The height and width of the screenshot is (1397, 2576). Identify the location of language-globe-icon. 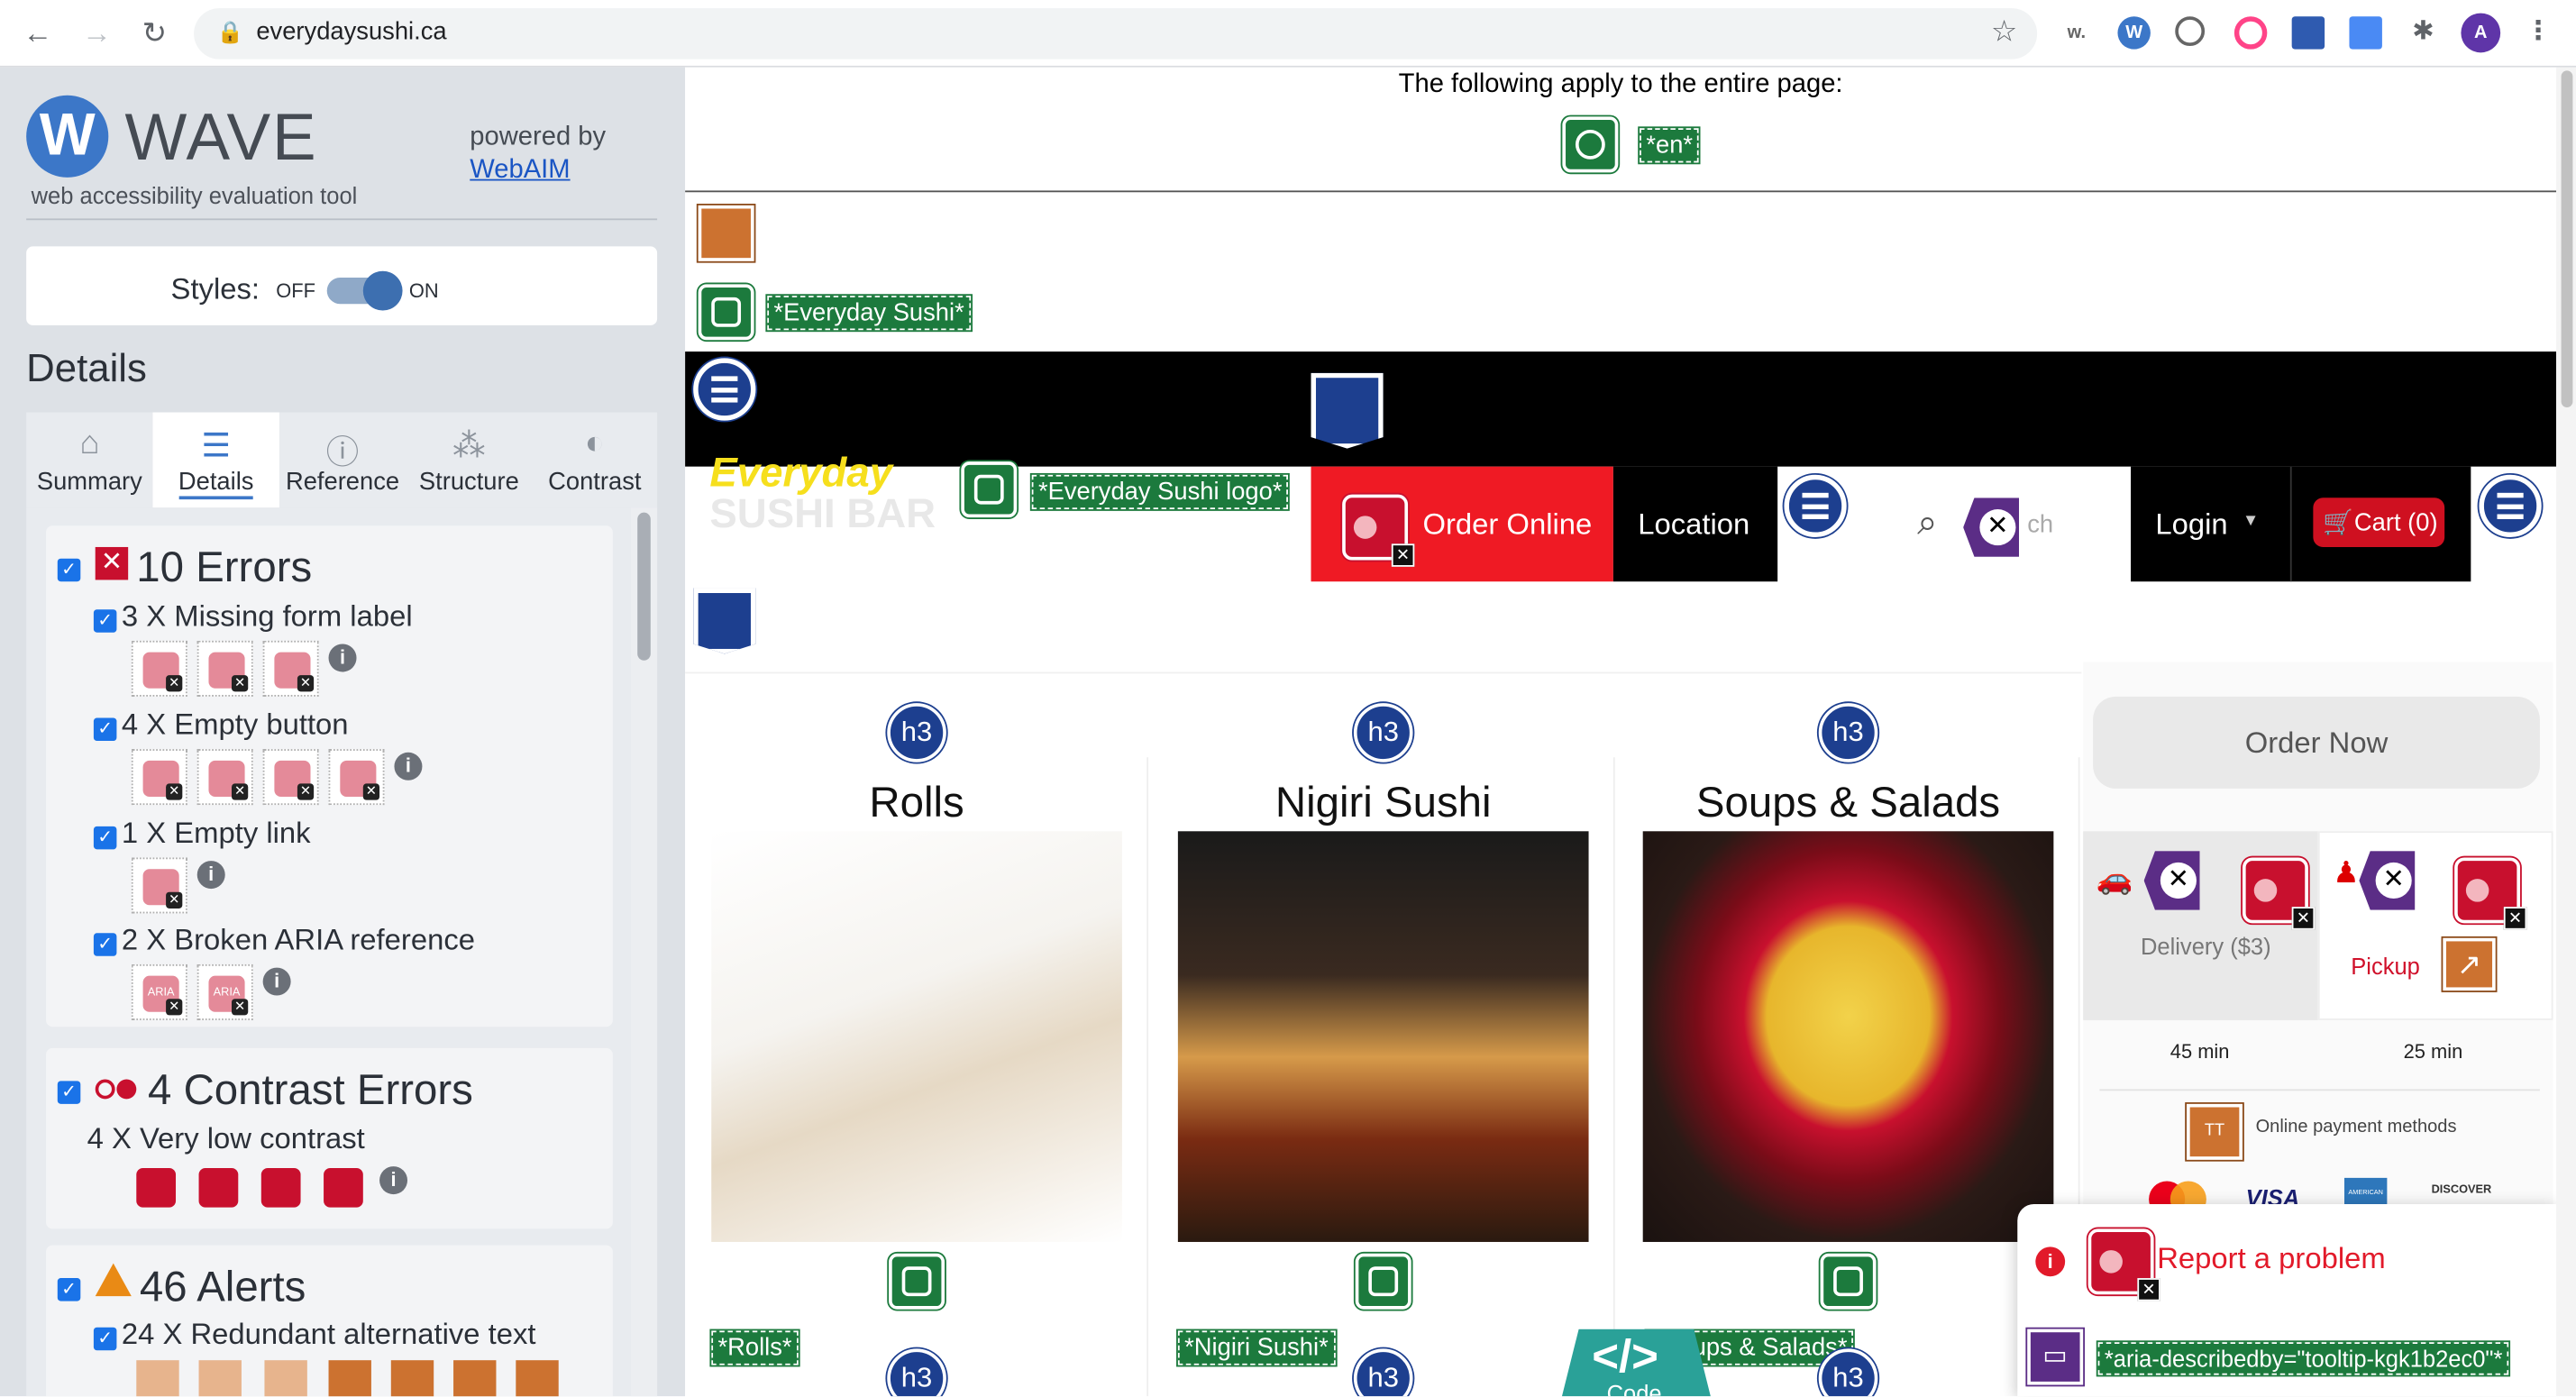
(1590, 145).